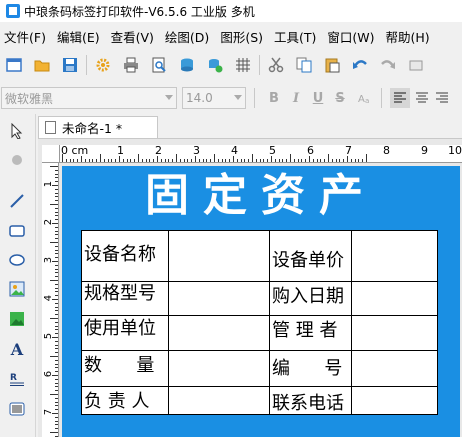 This screenshot has width=462, height=437. I want to click on more-tools-icon, so click(416, 65).